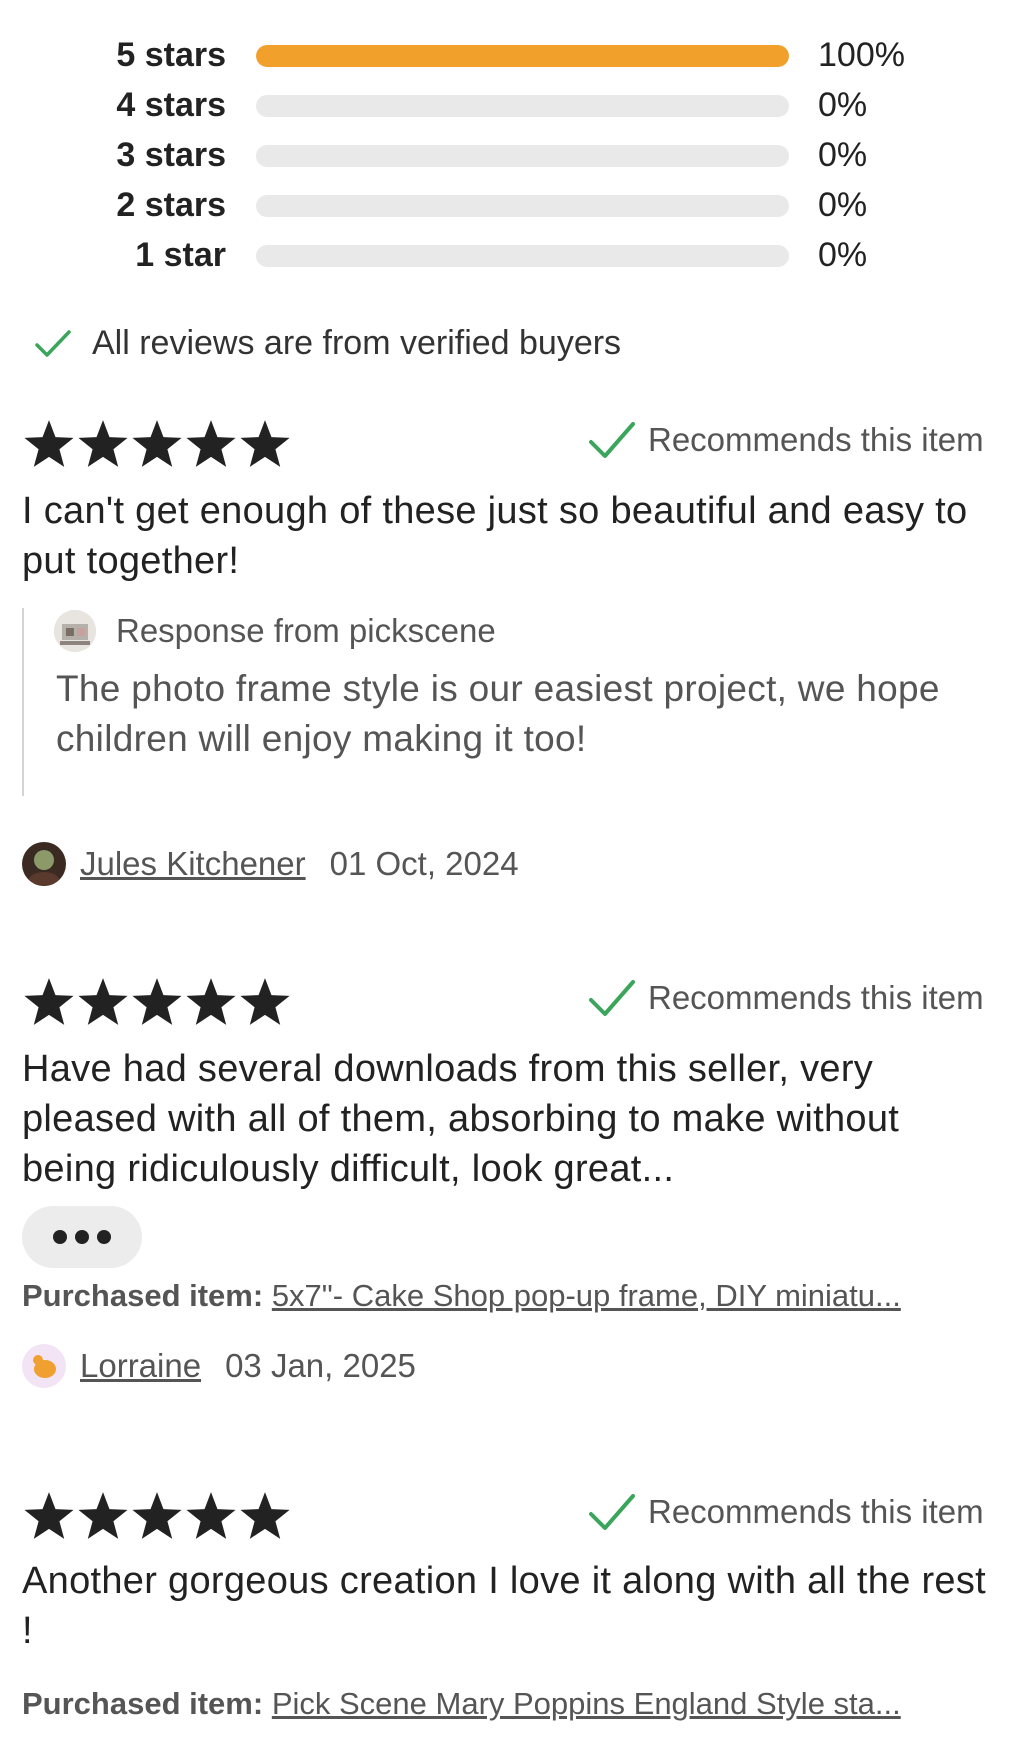  Describe the element at coordinates (171, 105) in the screenshot. I see `rating-row-label: 4 stars` at that location.